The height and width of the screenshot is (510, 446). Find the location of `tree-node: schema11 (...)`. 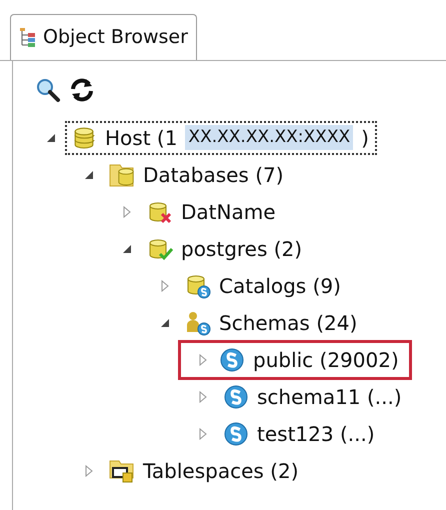

tree-node: schema11 (...) is located at coordinates (313, 397).